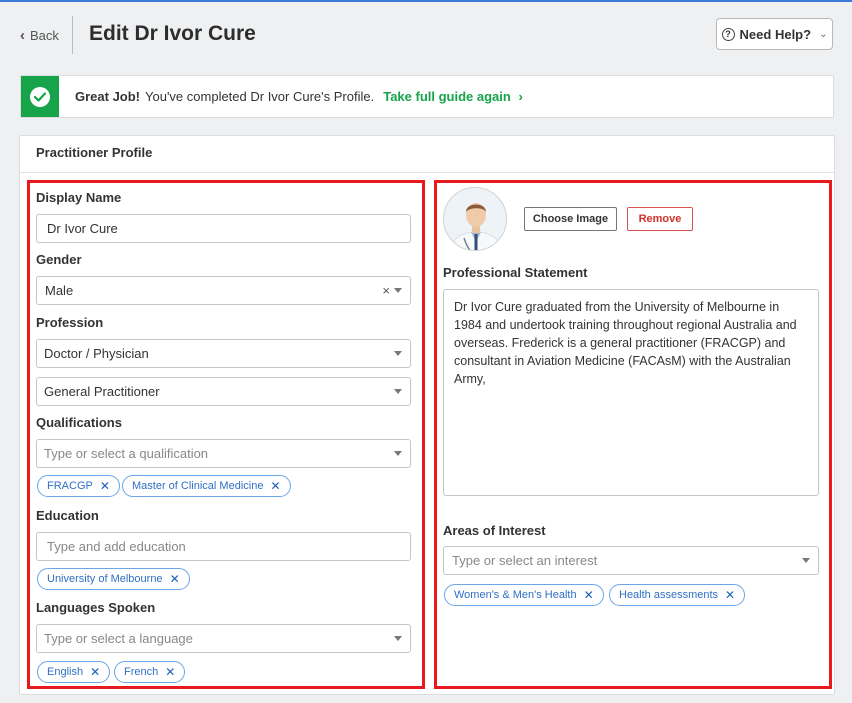 Image resolution: width=852 pixels, height=703 pixels. Describe the element at coordinates (631, 560) in the screenshot. I see `interest-select: Type or select an interest` at that location.